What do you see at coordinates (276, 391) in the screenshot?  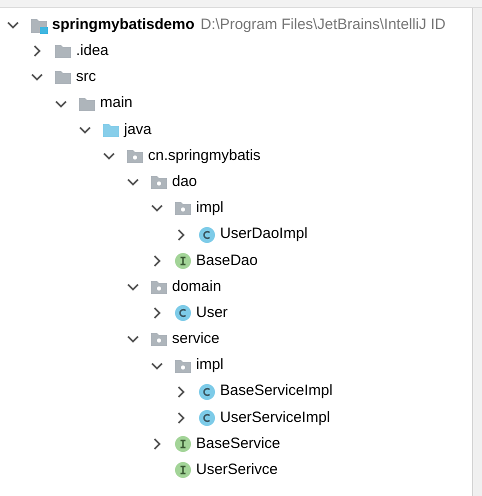 I see `item-label: BaseServiceImpl` at bounding box center [276, 391].